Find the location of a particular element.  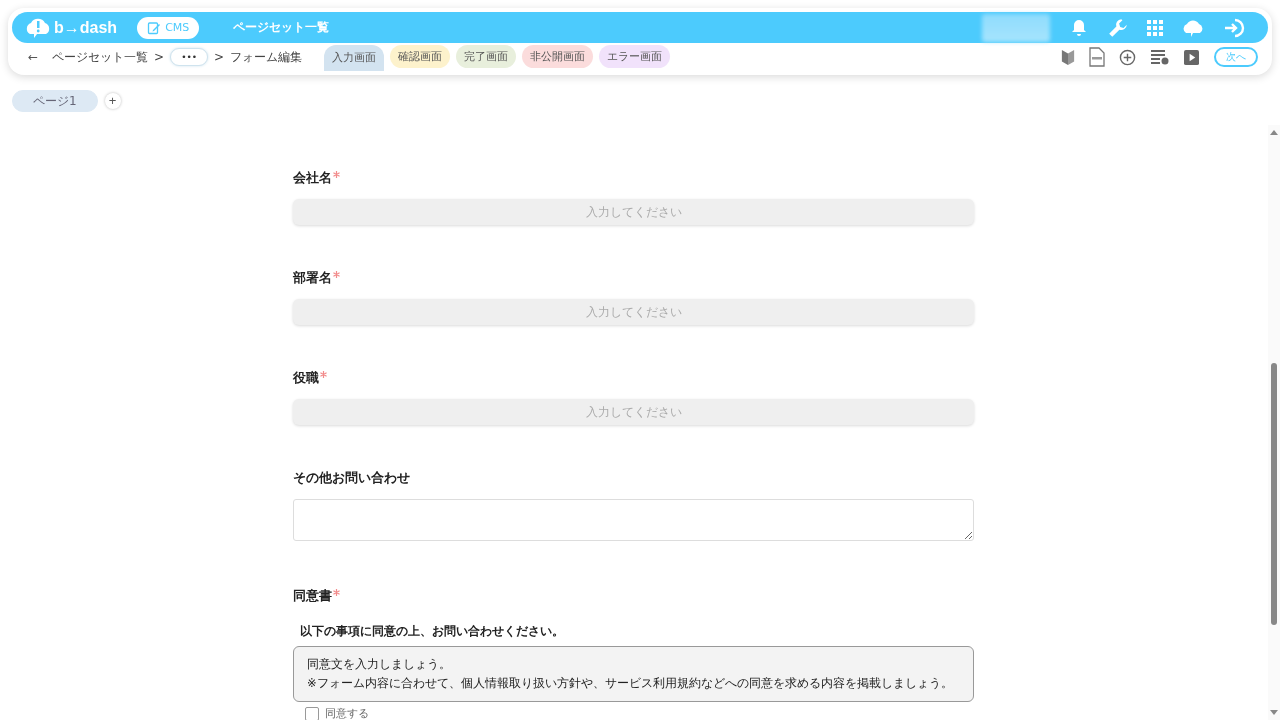

screen-tab: 非公開画面 is located at coordinates (558, 56).